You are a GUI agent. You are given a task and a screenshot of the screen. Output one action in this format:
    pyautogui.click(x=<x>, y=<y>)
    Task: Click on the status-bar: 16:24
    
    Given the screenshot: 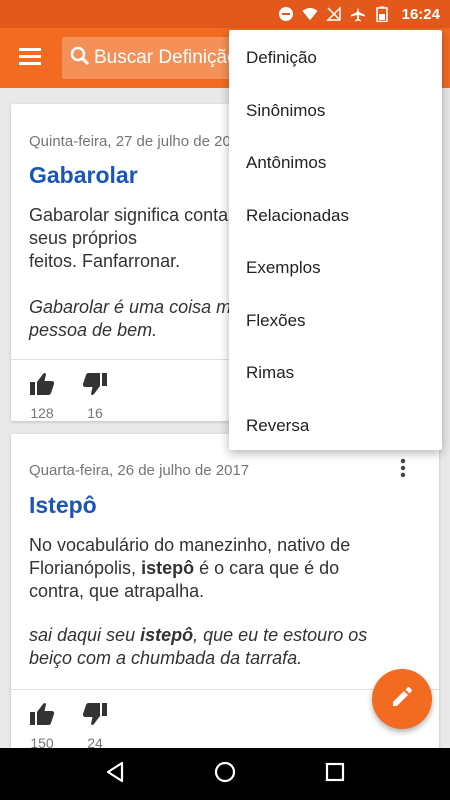 What is the action you would take?
    pyautogui.click(x=225, y=14)
    